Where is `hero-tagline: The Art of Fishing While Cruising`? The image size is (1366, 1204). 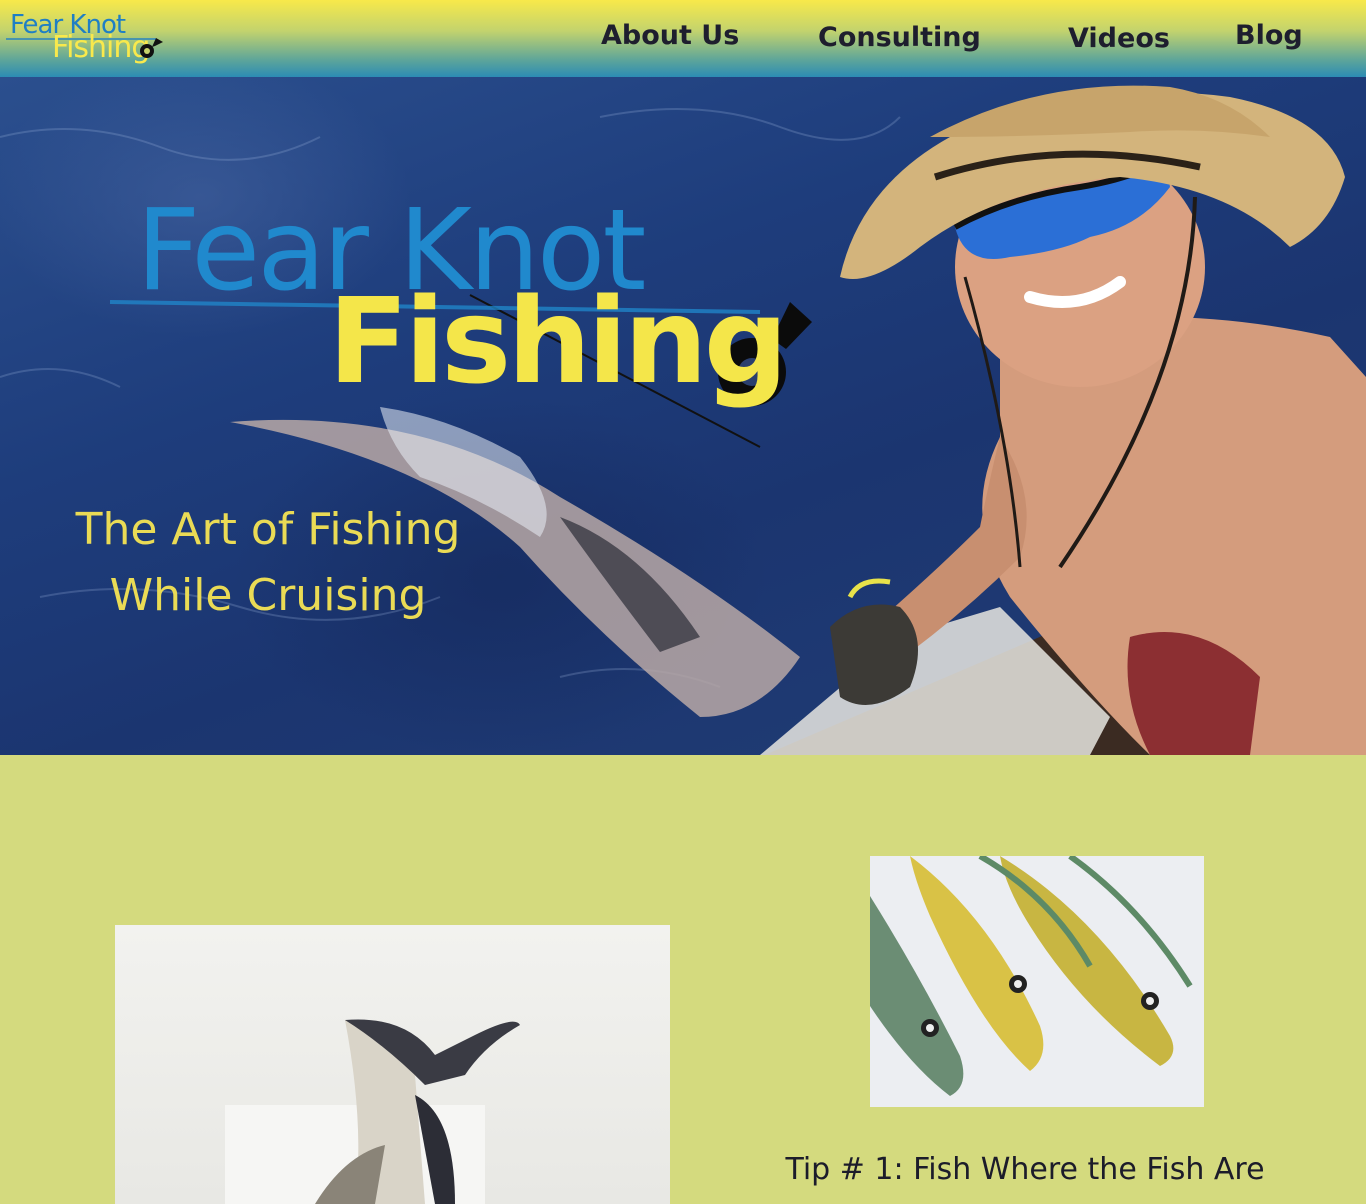 hero-tagline: The Art of Fishing While Cruising is located at coordinates (268, 563).